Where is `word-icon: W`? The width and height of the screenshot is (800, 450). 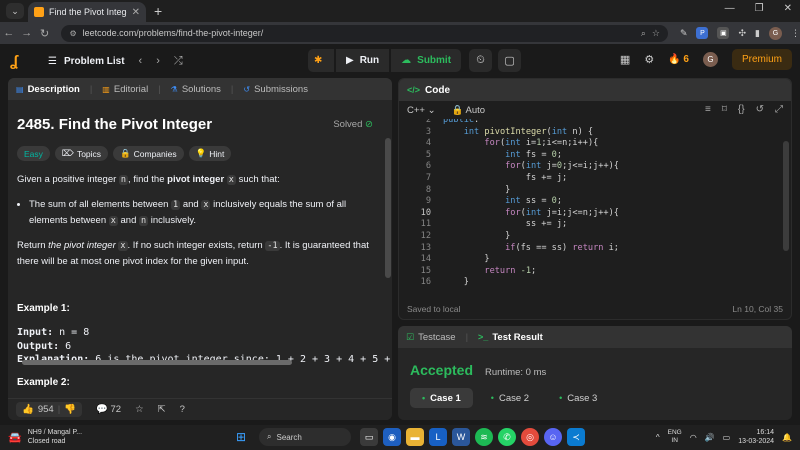 word-icon: W is located at coordinates (461, 437).